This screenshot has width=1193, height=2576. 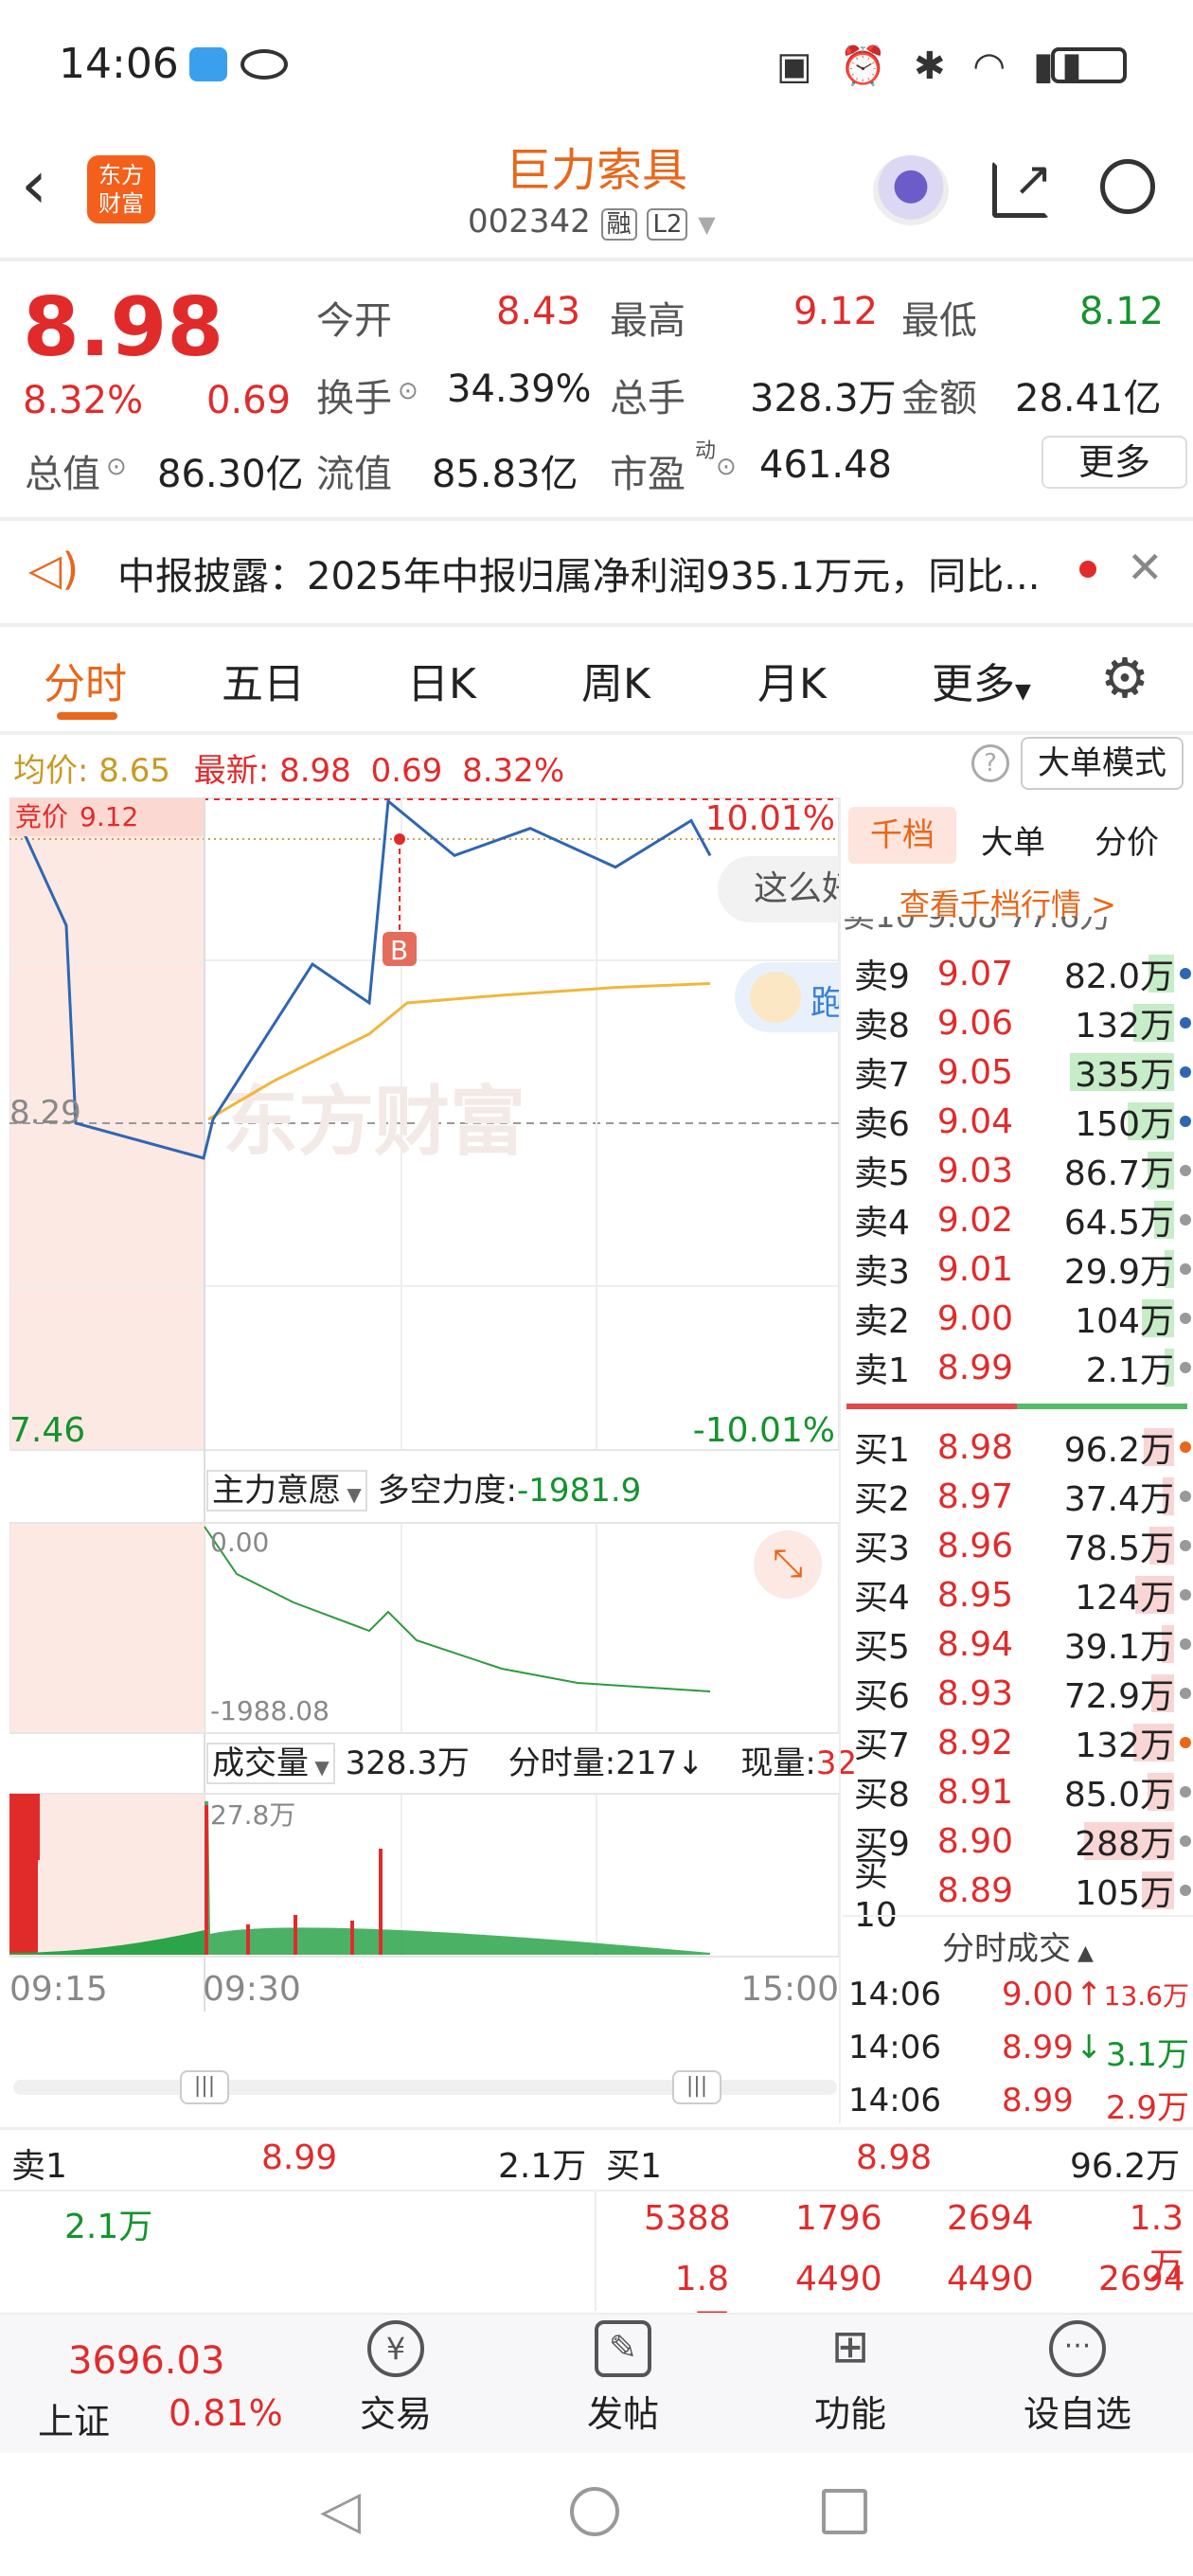 What do you see at coordinates (1018, 1742) in the screenshot?
I see `buy-level-6: 买7 8.92 132万` at bounding box center [1018, 1742].